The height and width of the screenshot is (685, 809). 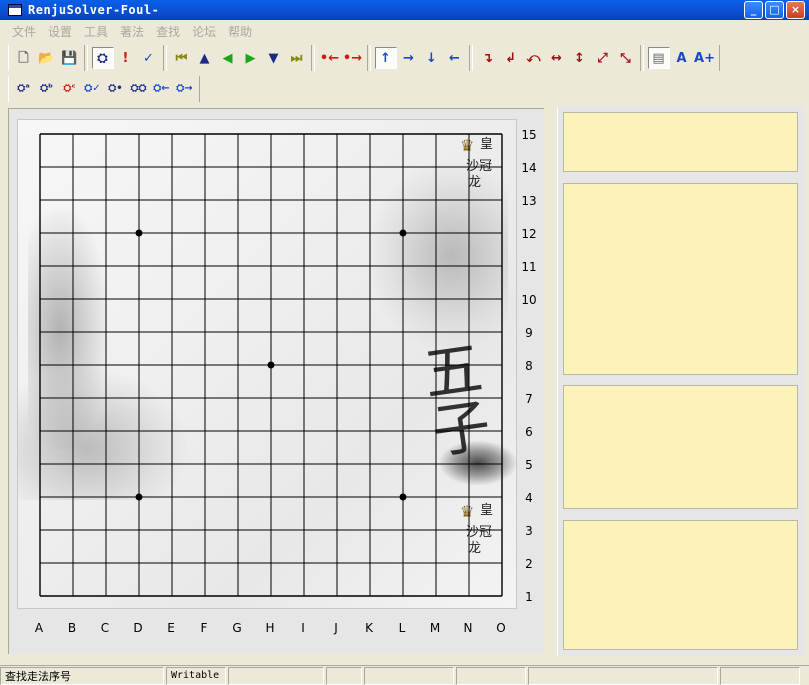 What do you see at coordinates (274, 58) in the screenshot?
I see `arrow-down-triangle-icon: ▼` at bounding box center [274, 58].